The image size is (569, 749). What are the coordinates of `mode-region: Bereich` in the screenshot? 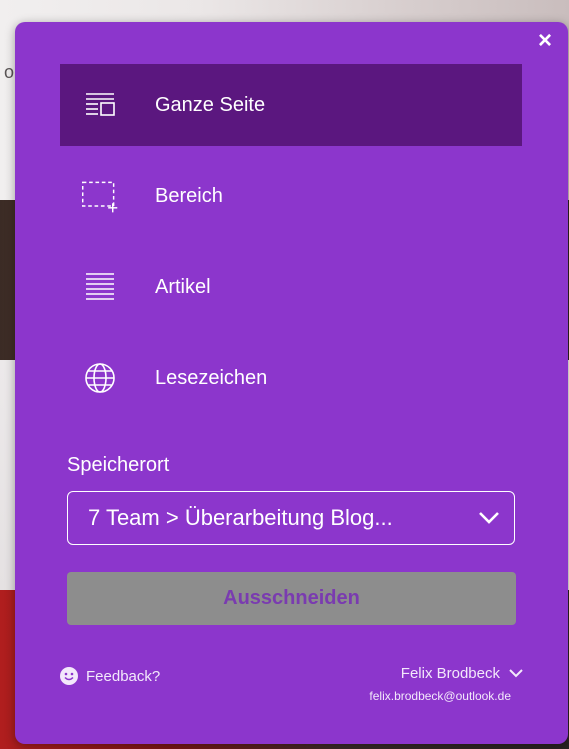 It's located at (291, 196).